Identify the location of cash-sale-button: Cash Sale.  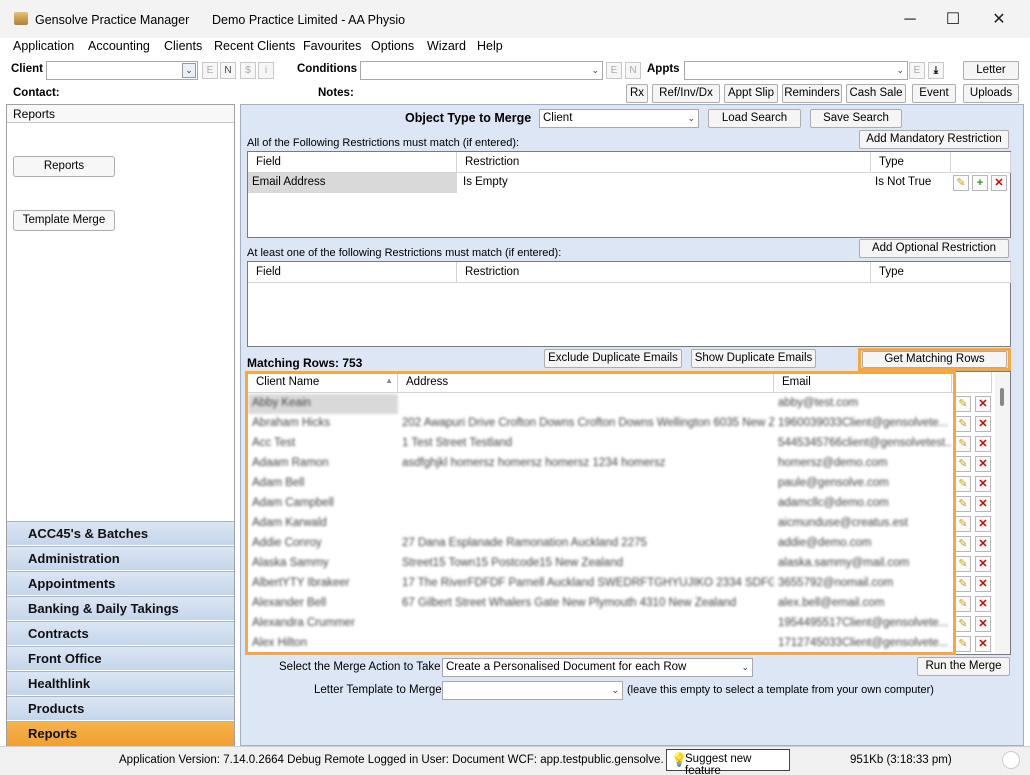
(876, 93).